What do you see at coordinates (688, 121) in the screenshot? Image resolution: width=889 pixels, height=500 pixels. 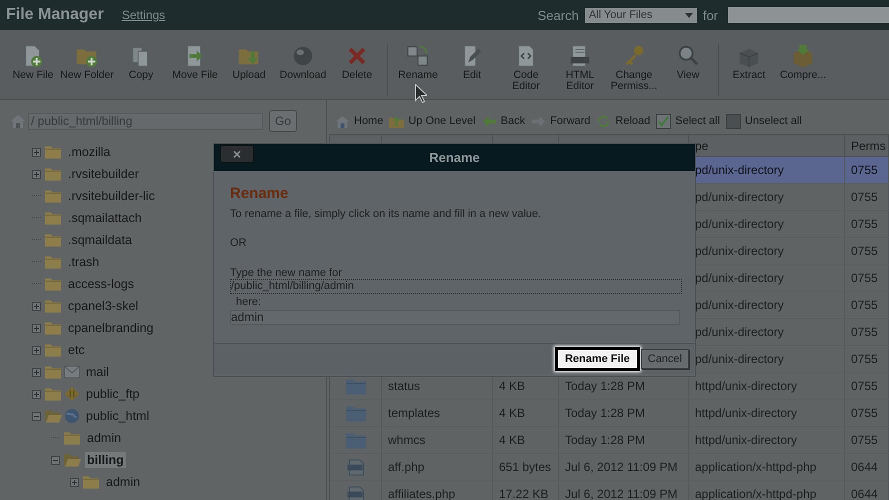 I see `nav-button: Select all` at bounding box center [688, 121].